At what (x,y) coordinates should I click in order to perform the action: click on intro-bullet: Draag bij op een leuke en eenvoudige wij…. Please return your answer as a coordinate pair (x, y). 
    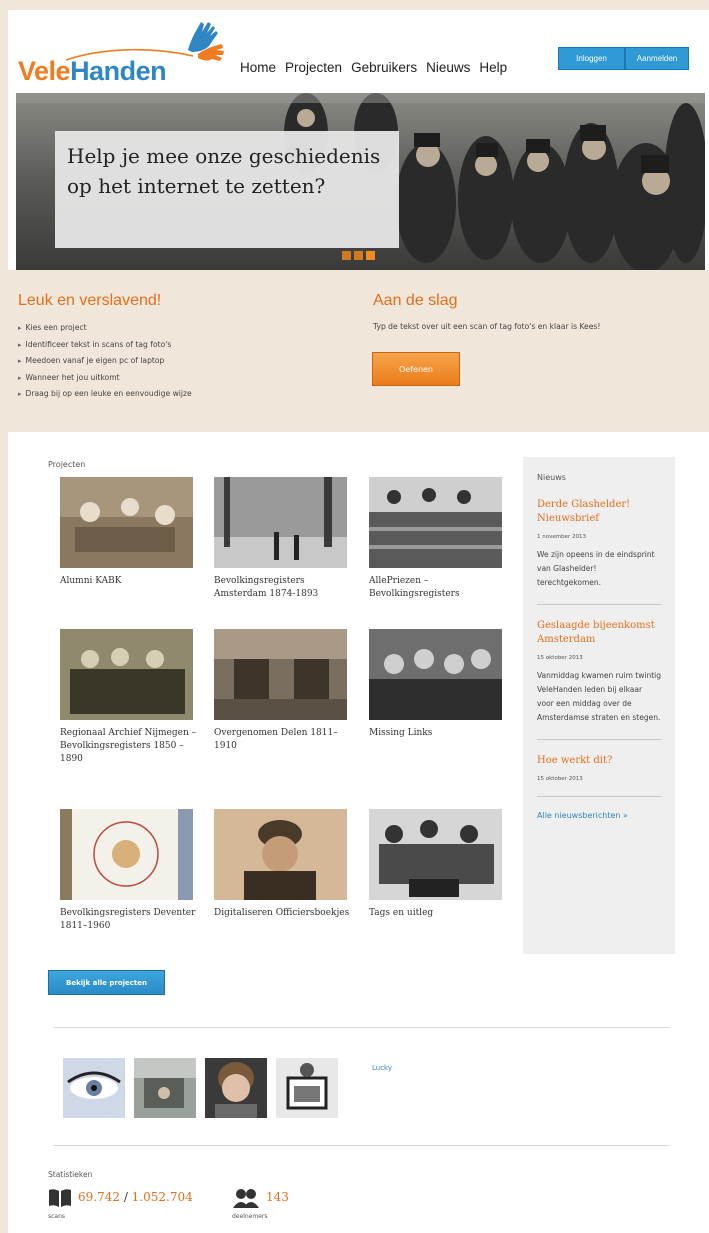
    Looking at the image, I should click on (105, 394).